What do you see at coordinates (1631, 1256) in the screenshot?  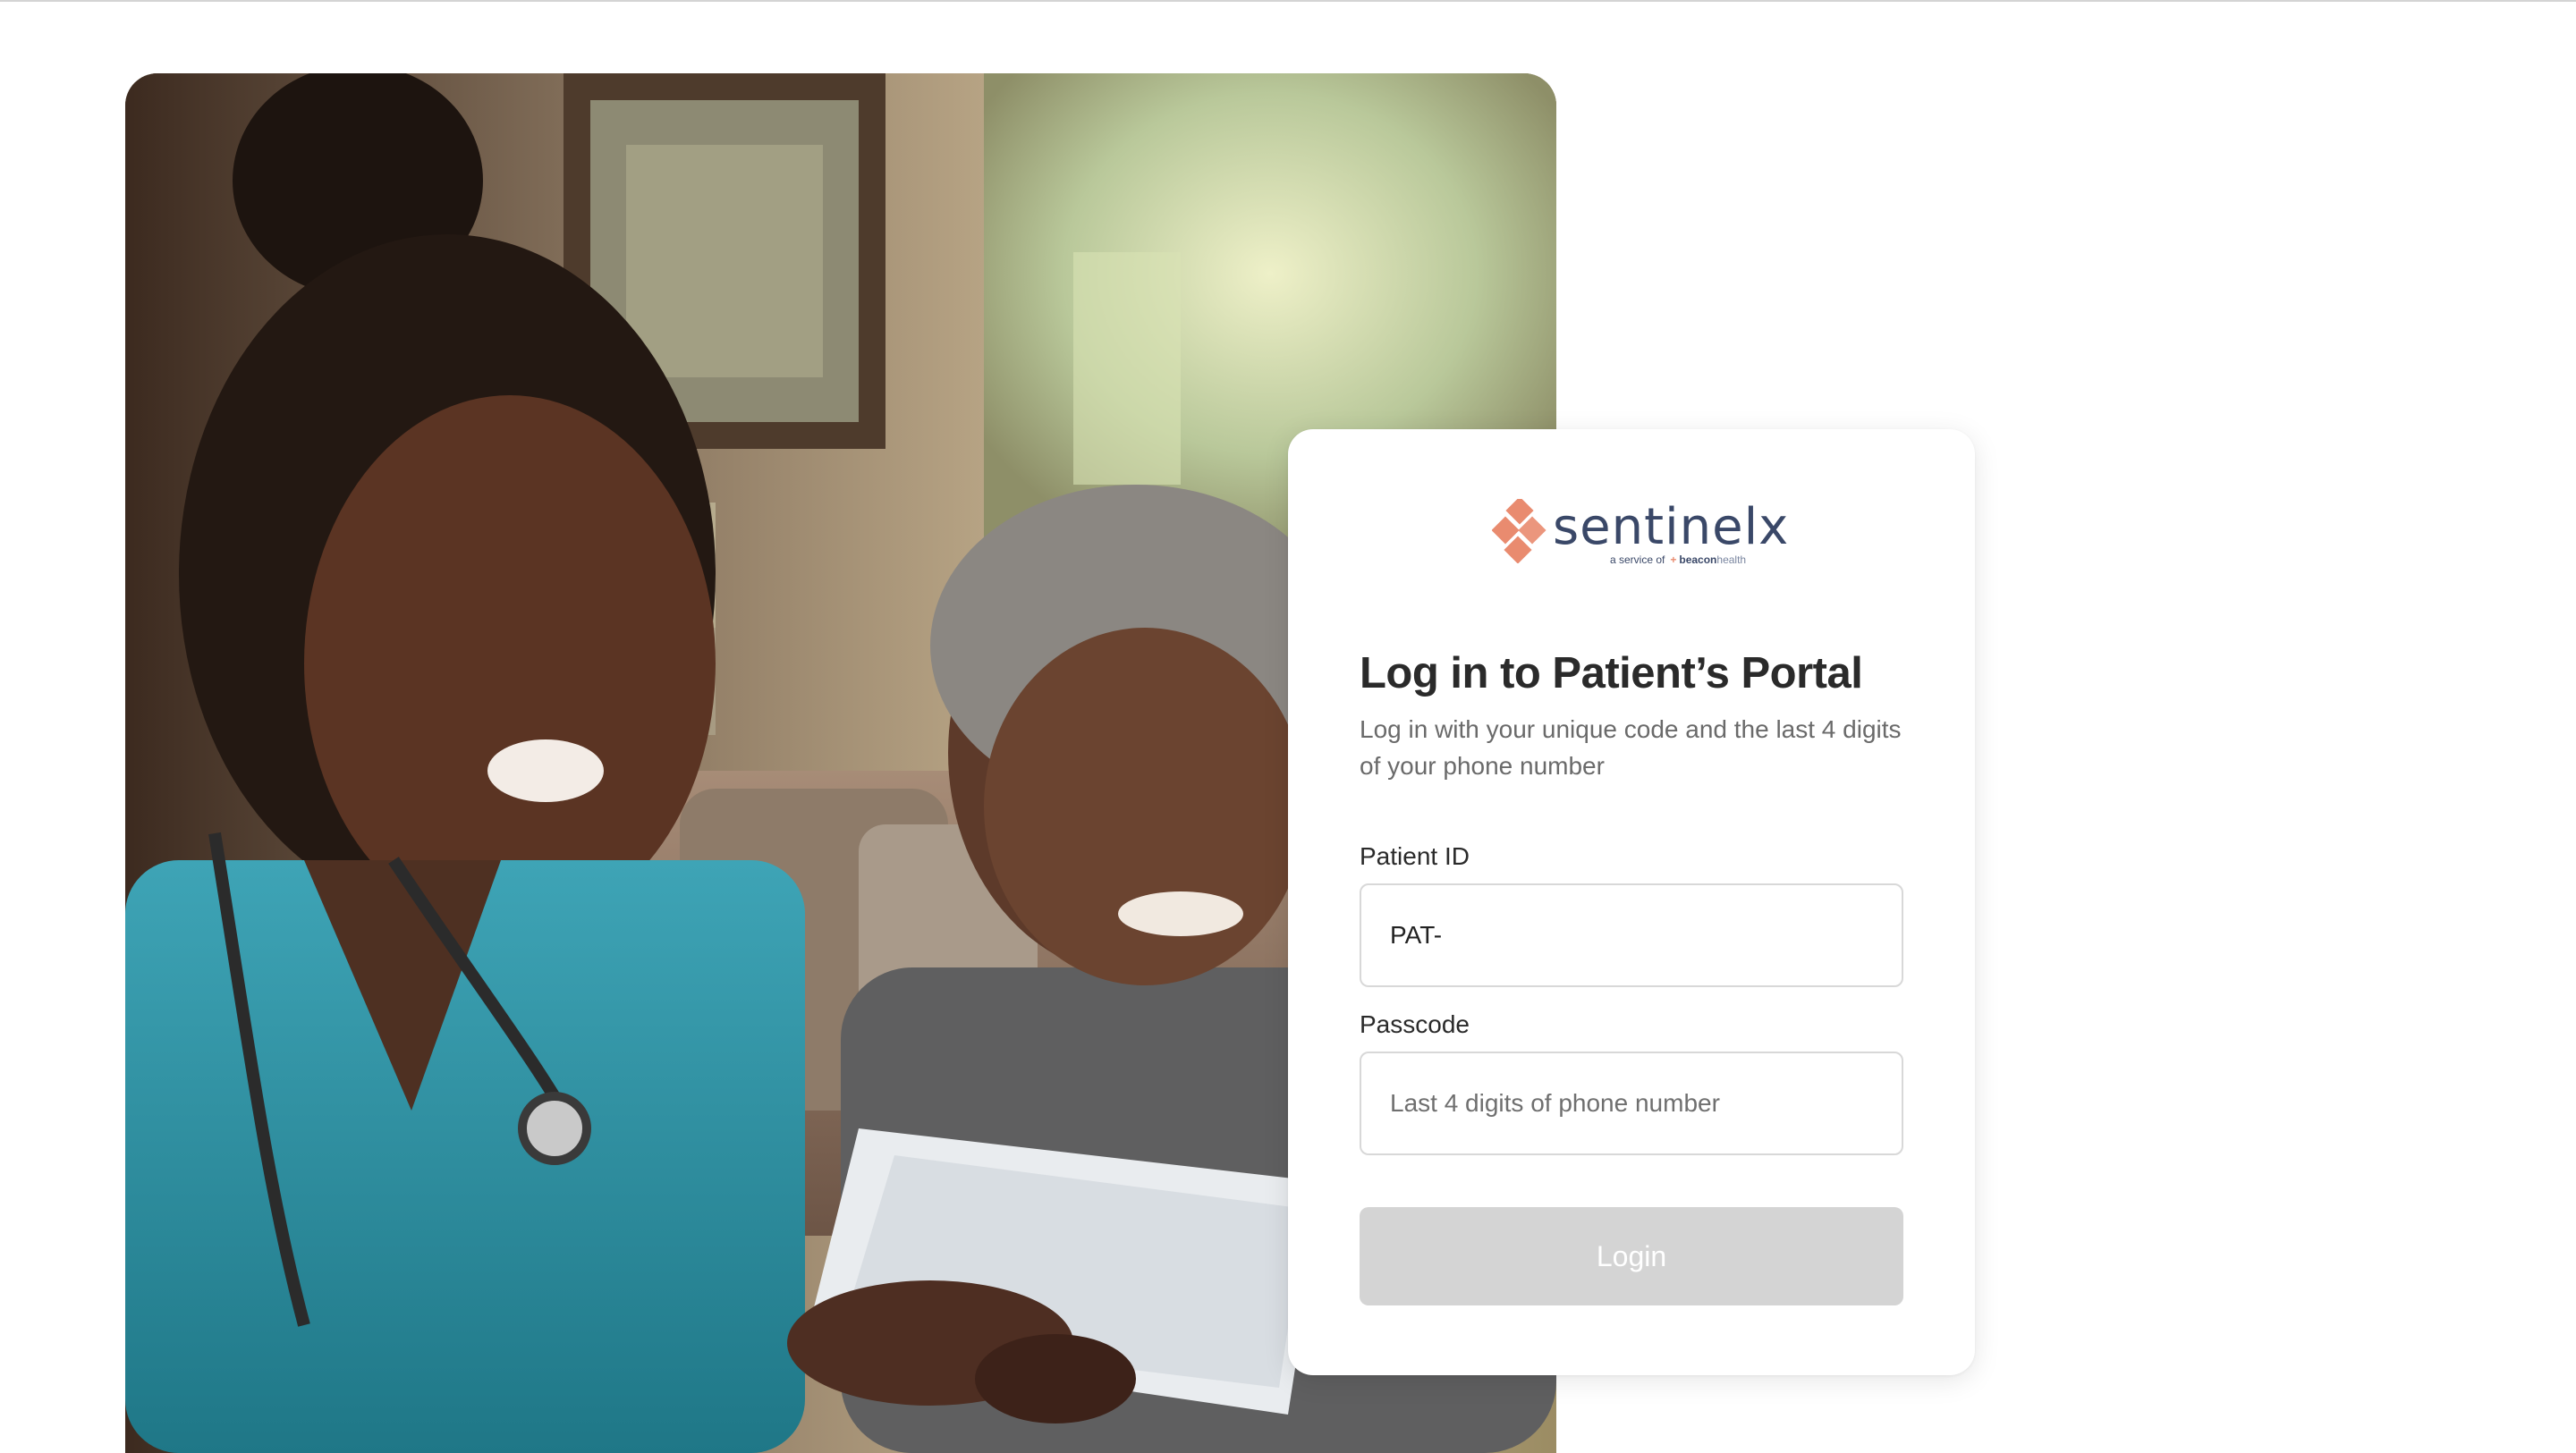 I see `login-button: Login` at bounding box center [1631, 1256].